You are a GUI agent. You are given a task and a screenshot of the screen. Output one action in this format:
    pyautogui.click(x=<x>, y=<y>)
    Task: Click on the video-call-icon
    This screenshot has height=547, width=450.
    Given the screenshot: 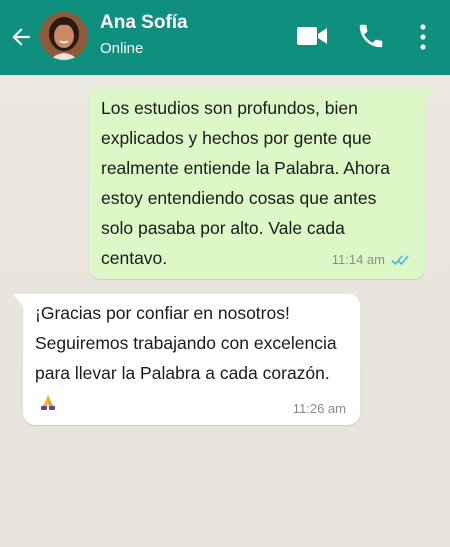 What is the action you would take?
    pyautogui.click(x=312, y=36)
    